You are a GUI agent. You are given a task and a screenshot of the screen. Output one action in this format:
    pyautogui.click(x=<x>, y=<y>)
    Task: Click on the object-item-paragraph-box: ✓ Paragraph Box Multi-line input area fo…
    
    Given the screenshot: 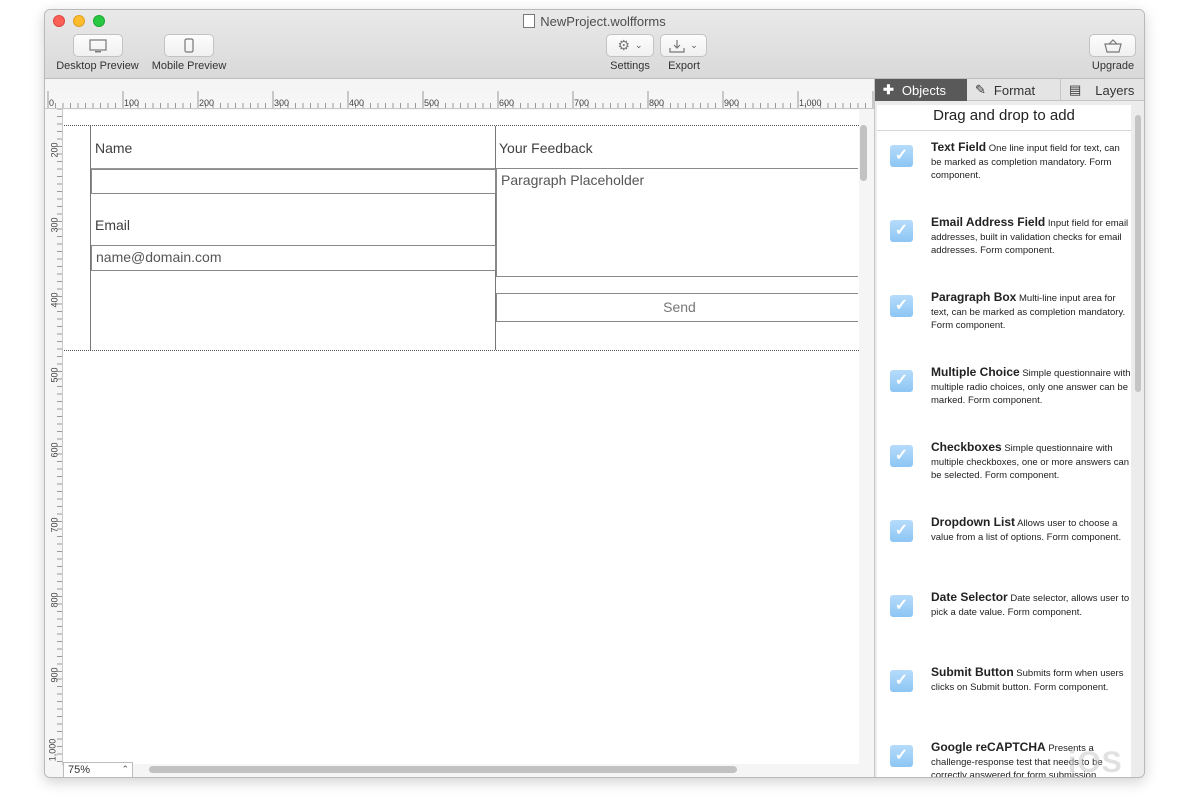 What is the action you would take?
    pyautogui.click(x=1004, y=318)
    